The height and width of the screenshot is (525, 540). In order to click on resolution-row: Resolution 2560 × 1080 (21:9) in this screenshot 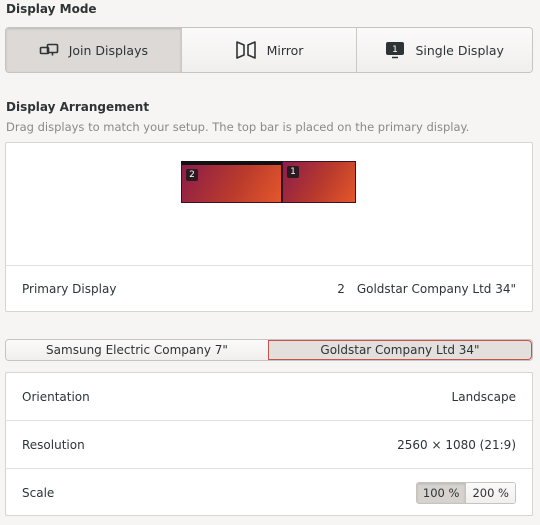, I will do `click(269, 445)`.